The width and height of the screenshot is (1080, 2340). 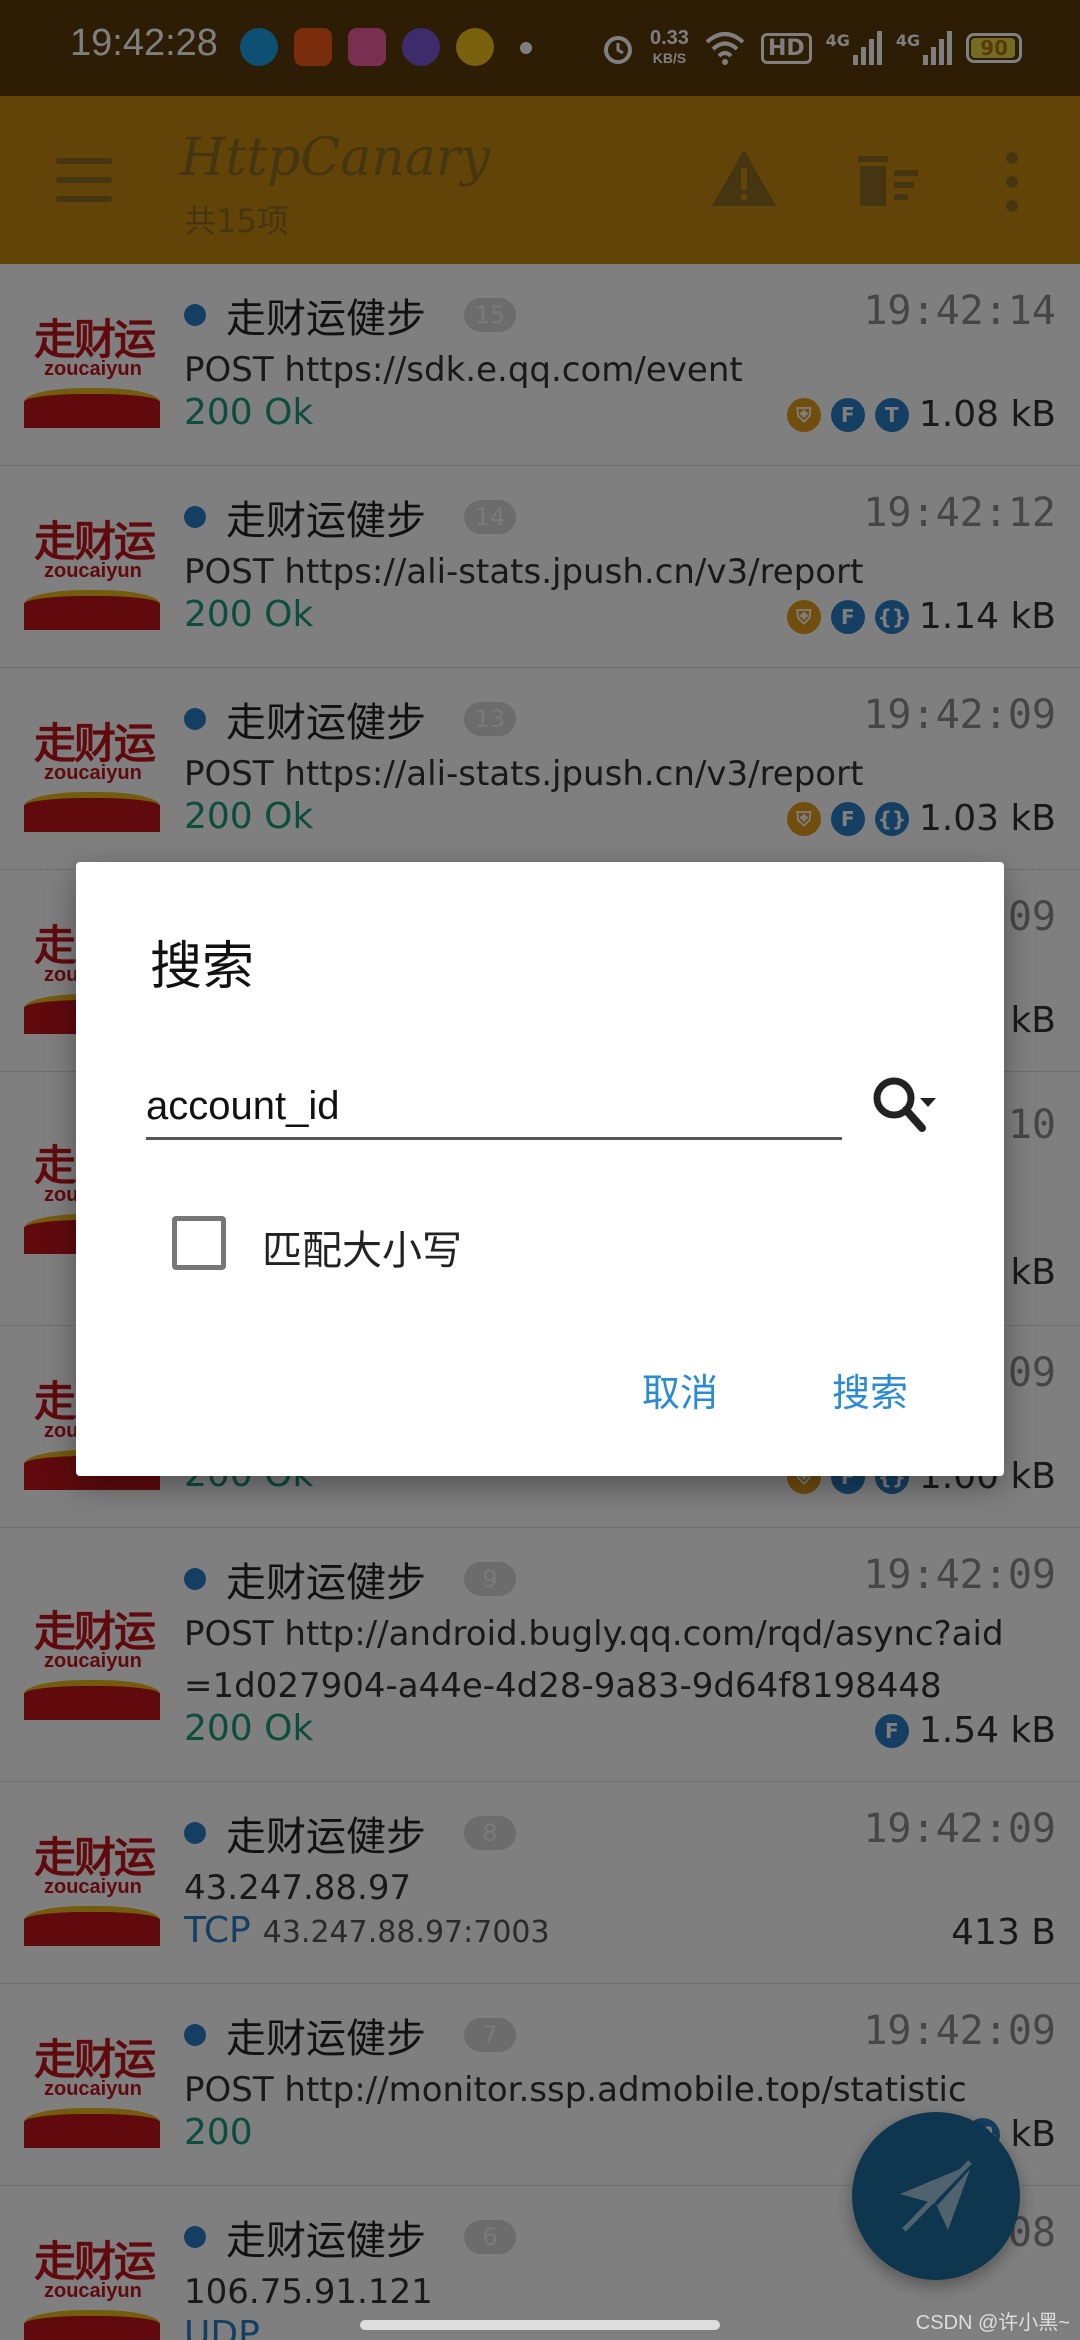 I want to click on search-button: 搜索, so click(x=870, y=1389).